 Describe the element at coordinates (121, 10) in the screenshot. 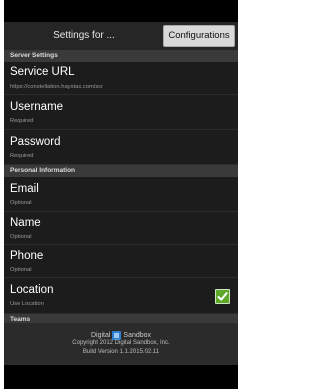

I see `status-bar` at that location.